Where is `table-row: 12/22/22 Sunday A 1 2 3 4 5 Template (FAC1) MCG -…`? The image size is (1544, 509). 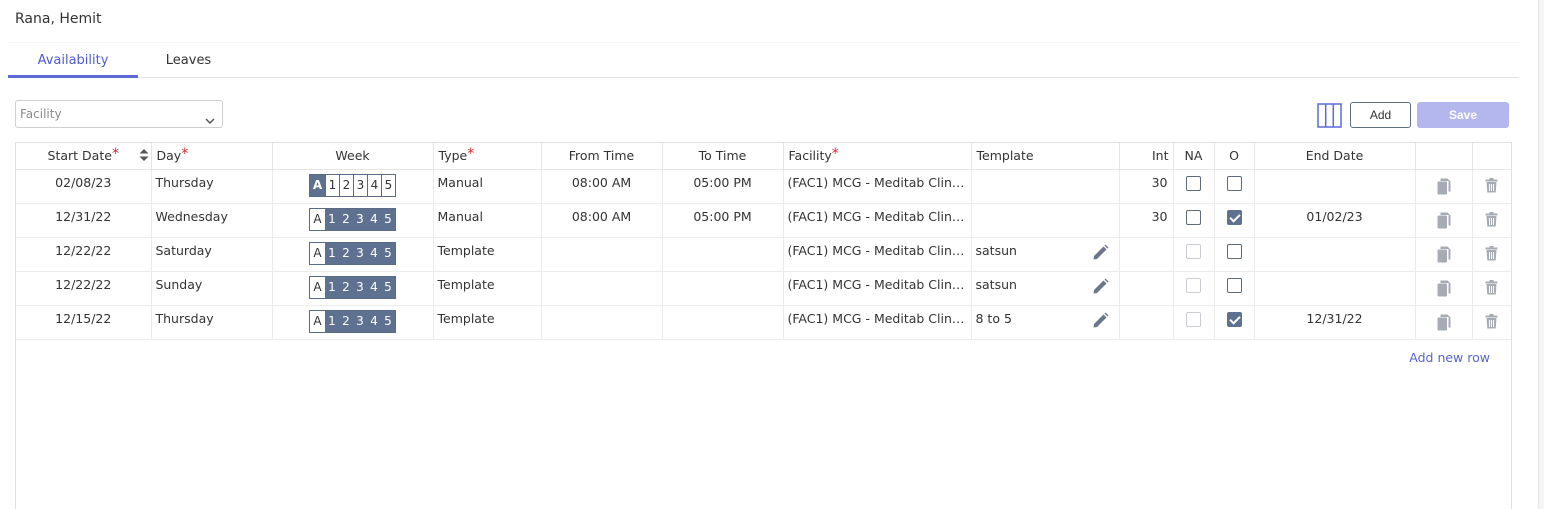
table-row: 12/22/22 Sunday A 1 2 3 4 5 Template (FAC1) MCG -… is located at coordinates (763, 288).